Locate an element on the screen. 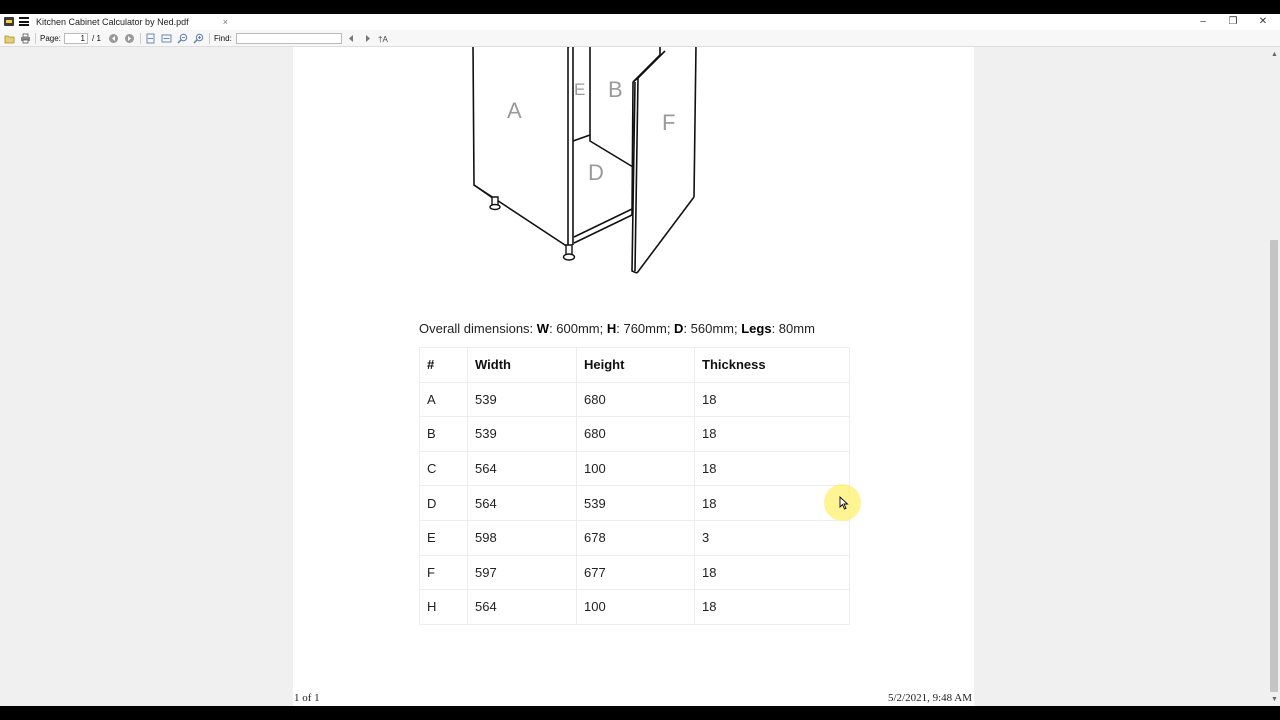  zoom-in-icon is located at coordinates (198, 38).